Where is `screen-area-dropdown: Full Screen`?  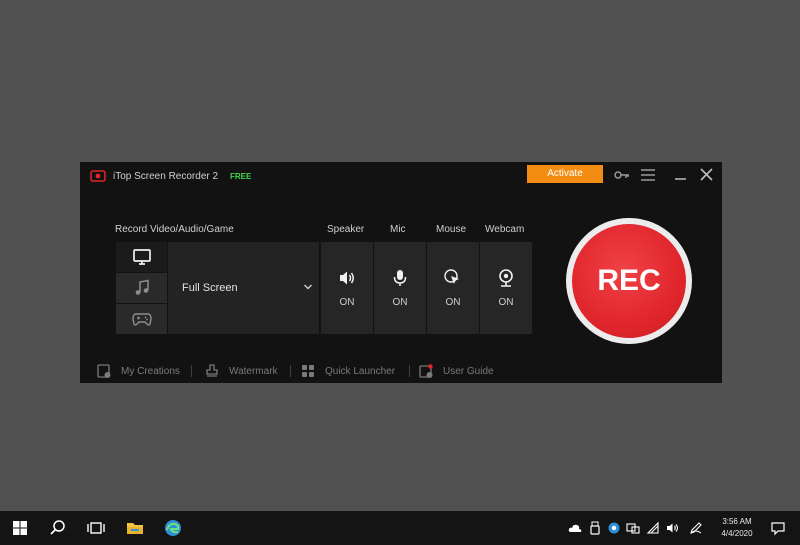 screen-area-dropdown: Full Screen is located at coordinates (243, 288).